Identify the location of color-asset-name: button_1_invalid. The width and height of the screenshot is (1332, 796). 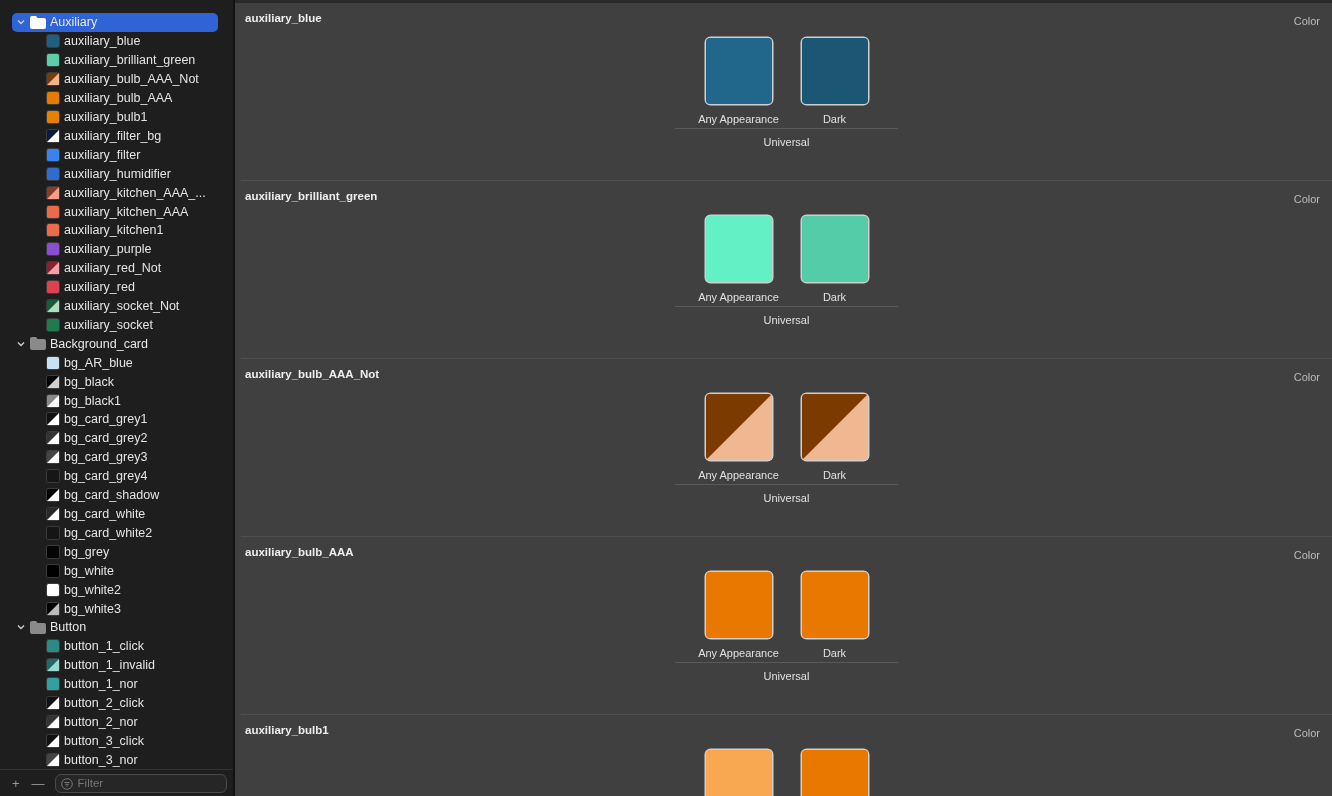
(110, 665).